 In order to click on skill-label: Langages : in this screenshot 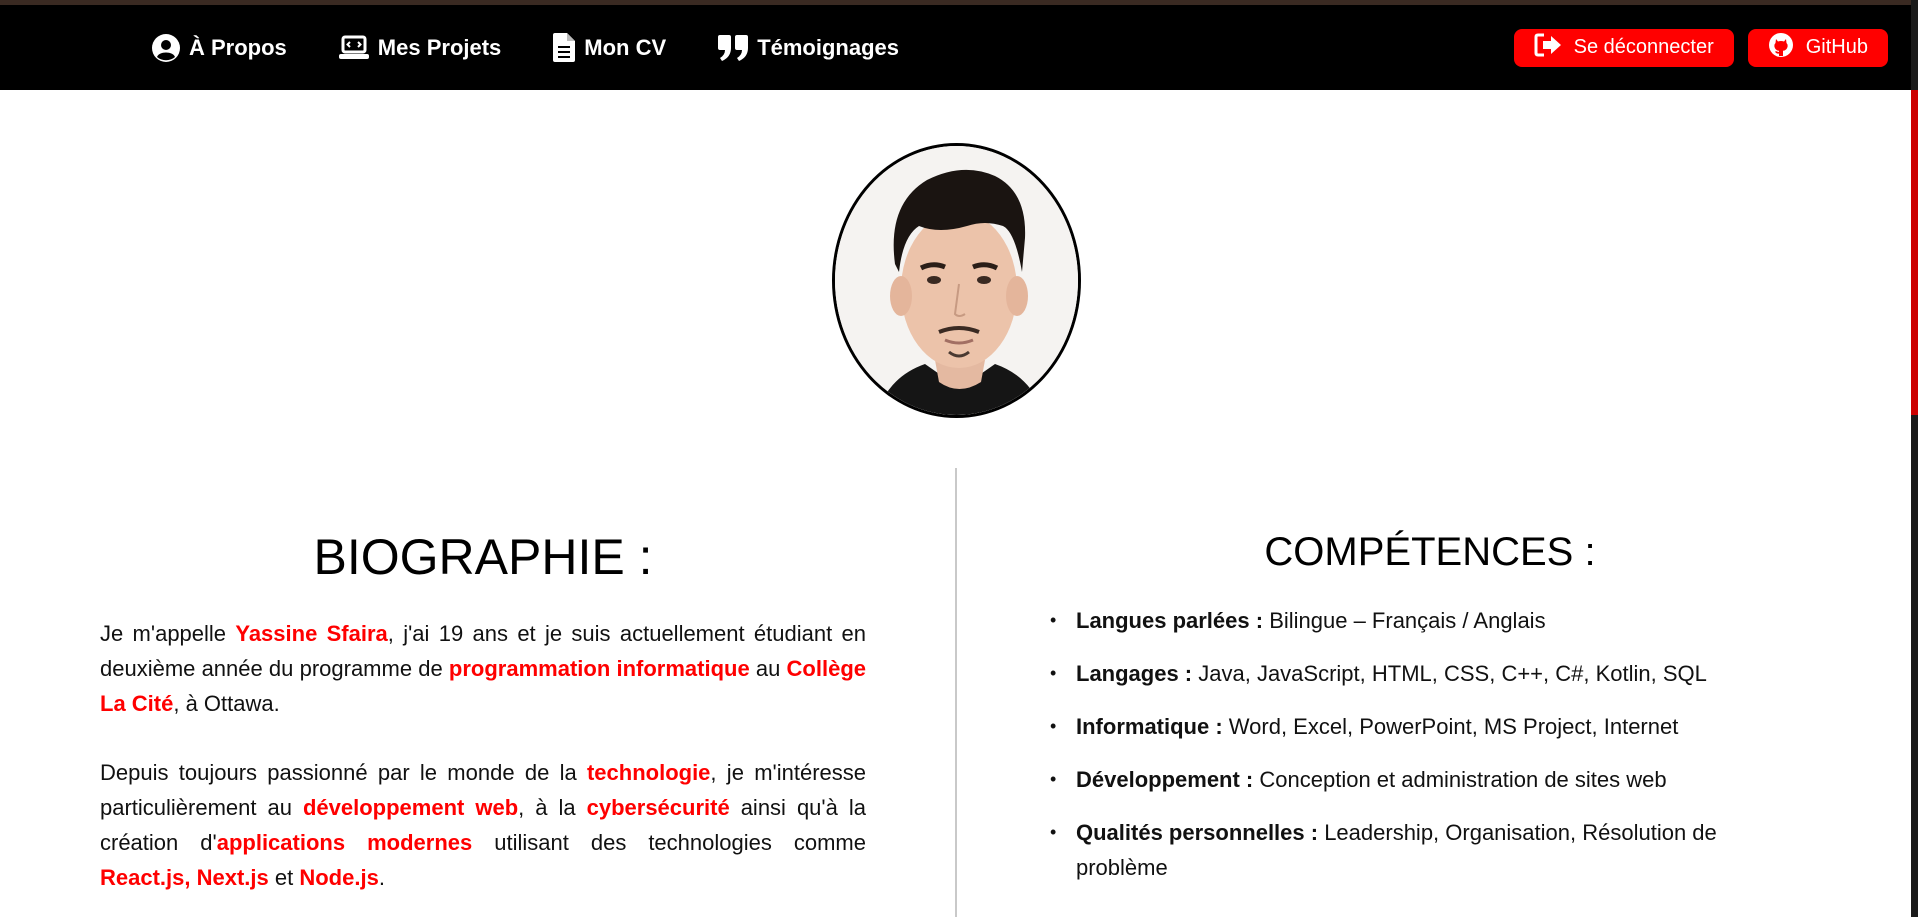, I will do `click(1134, 673)`.